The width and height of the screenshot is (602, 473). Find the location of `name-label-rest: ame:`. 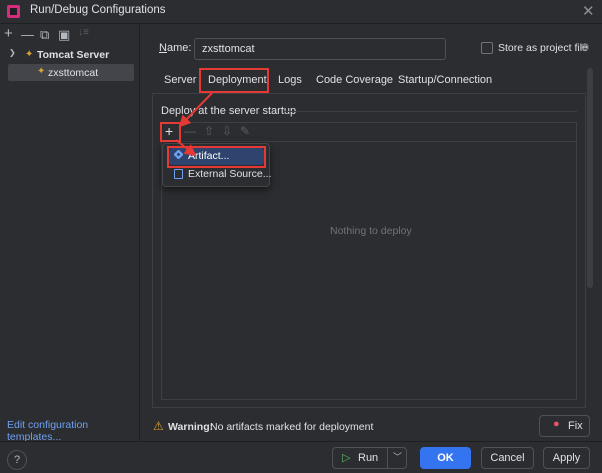

name-label-rest: ame: is located at coordinates (179, 48).